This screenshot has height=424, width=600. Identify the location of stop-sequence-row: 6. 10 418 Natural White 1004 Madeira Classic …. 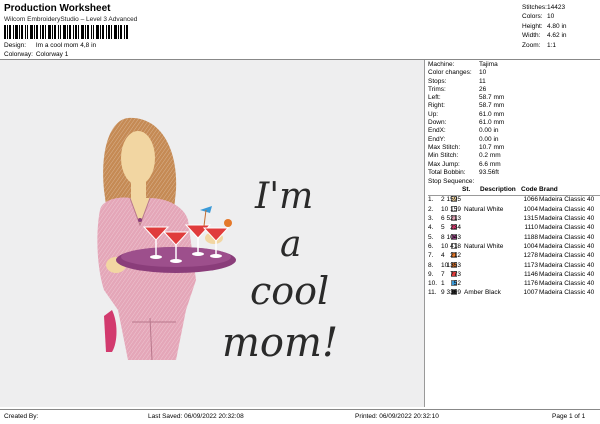
(514, 247).